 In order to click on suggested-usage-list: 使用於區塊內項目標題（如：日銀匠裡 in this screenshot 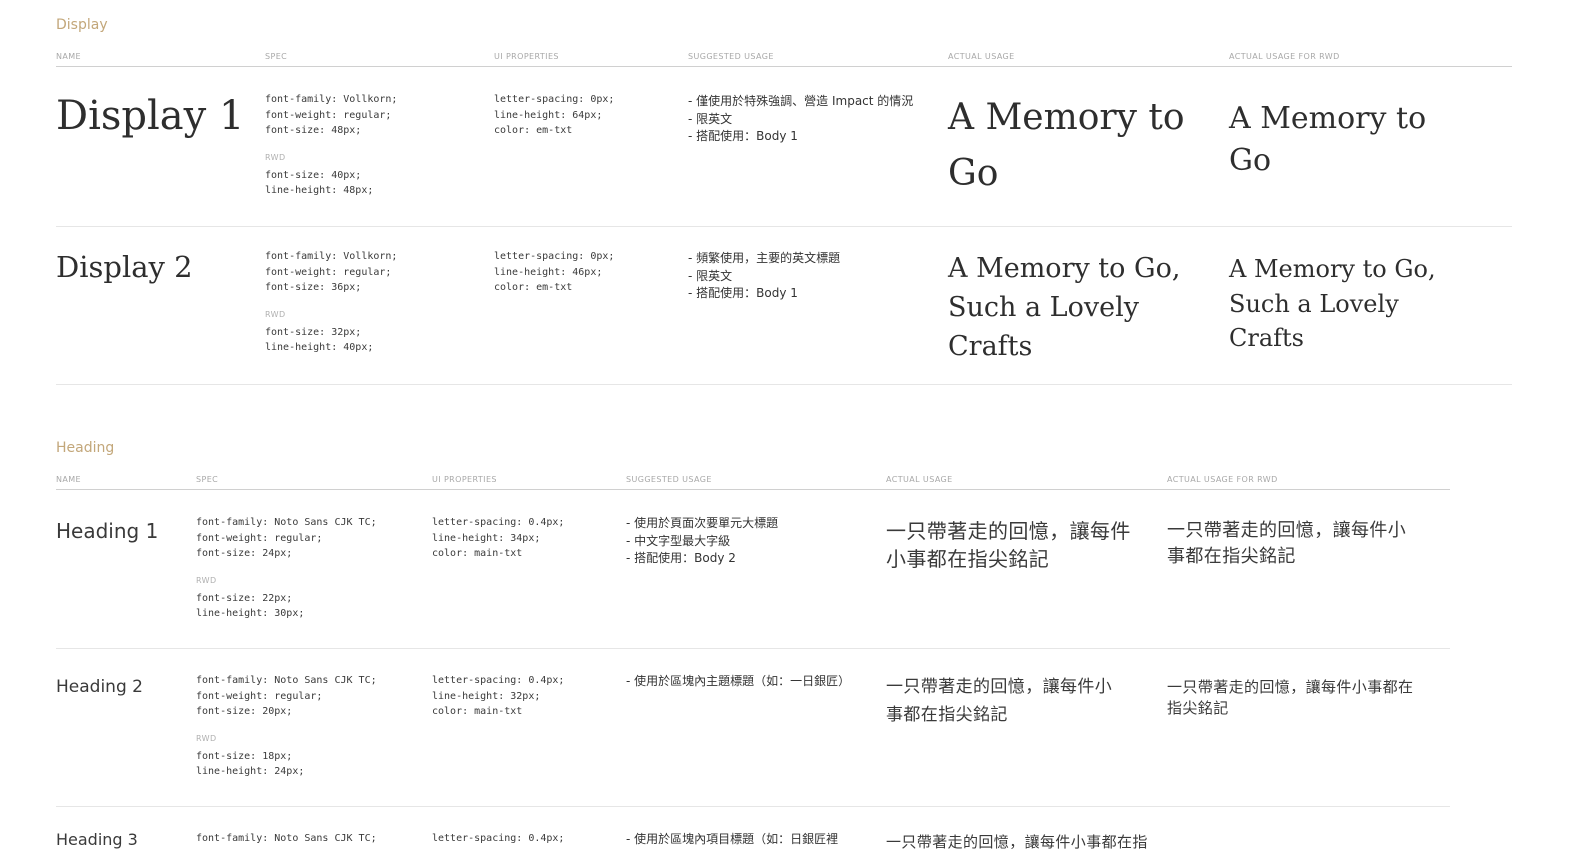, I will do `click(732, 840)`.